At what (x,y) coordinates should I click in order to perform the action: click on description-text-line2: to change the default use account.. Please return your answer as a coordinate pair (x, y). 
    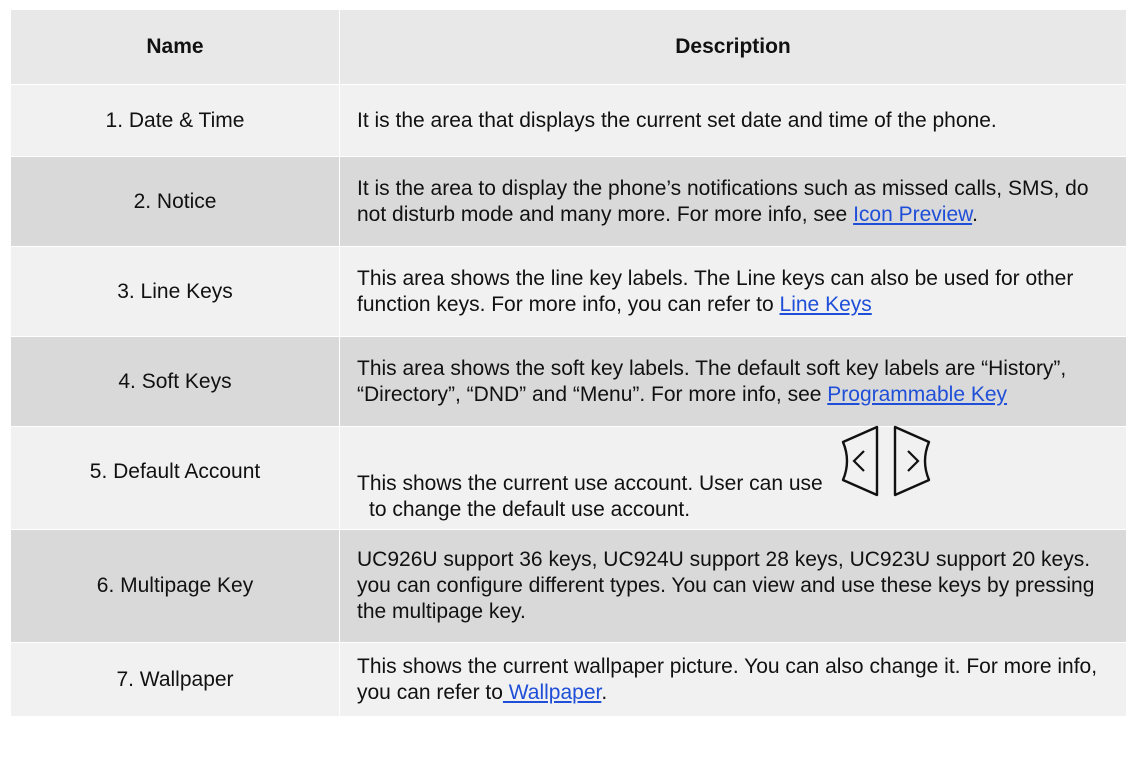
    Looking at the image, I should click on (530, 509).